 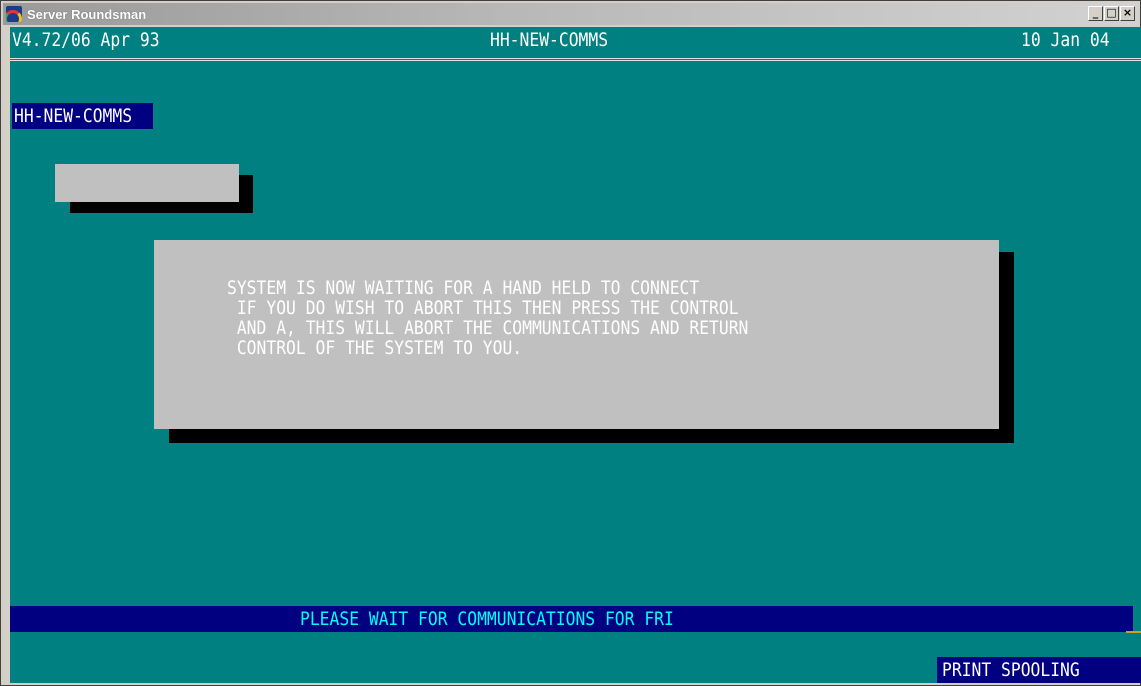 I want to click on print-spooling-label: PRINT SPOOLING, so click(x=1011, y=670).